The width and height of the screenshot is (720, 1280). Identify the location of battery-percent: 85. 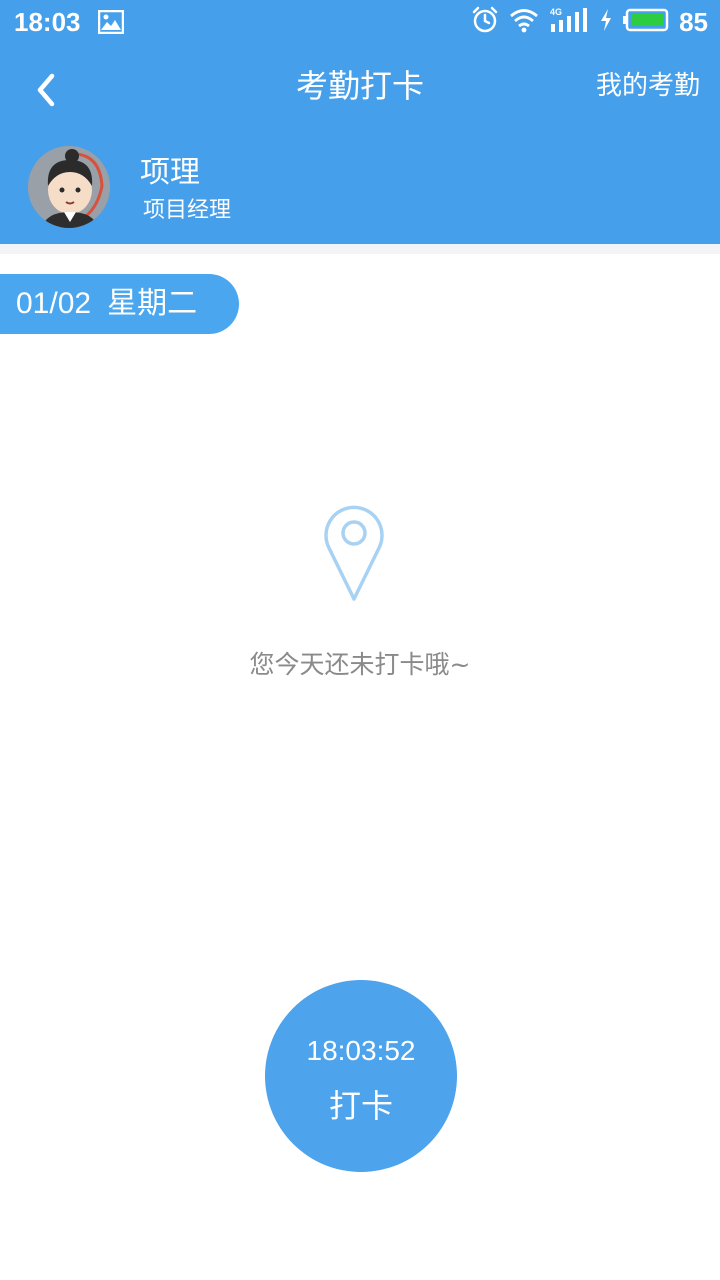
(693, 21).